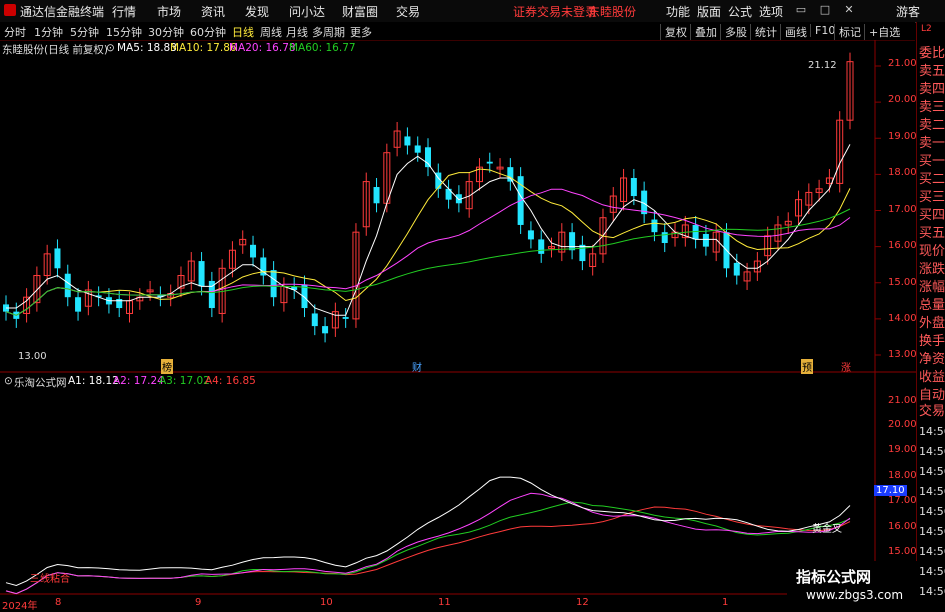  I want to click on panel-bid1: 买一, so click(932, 161).